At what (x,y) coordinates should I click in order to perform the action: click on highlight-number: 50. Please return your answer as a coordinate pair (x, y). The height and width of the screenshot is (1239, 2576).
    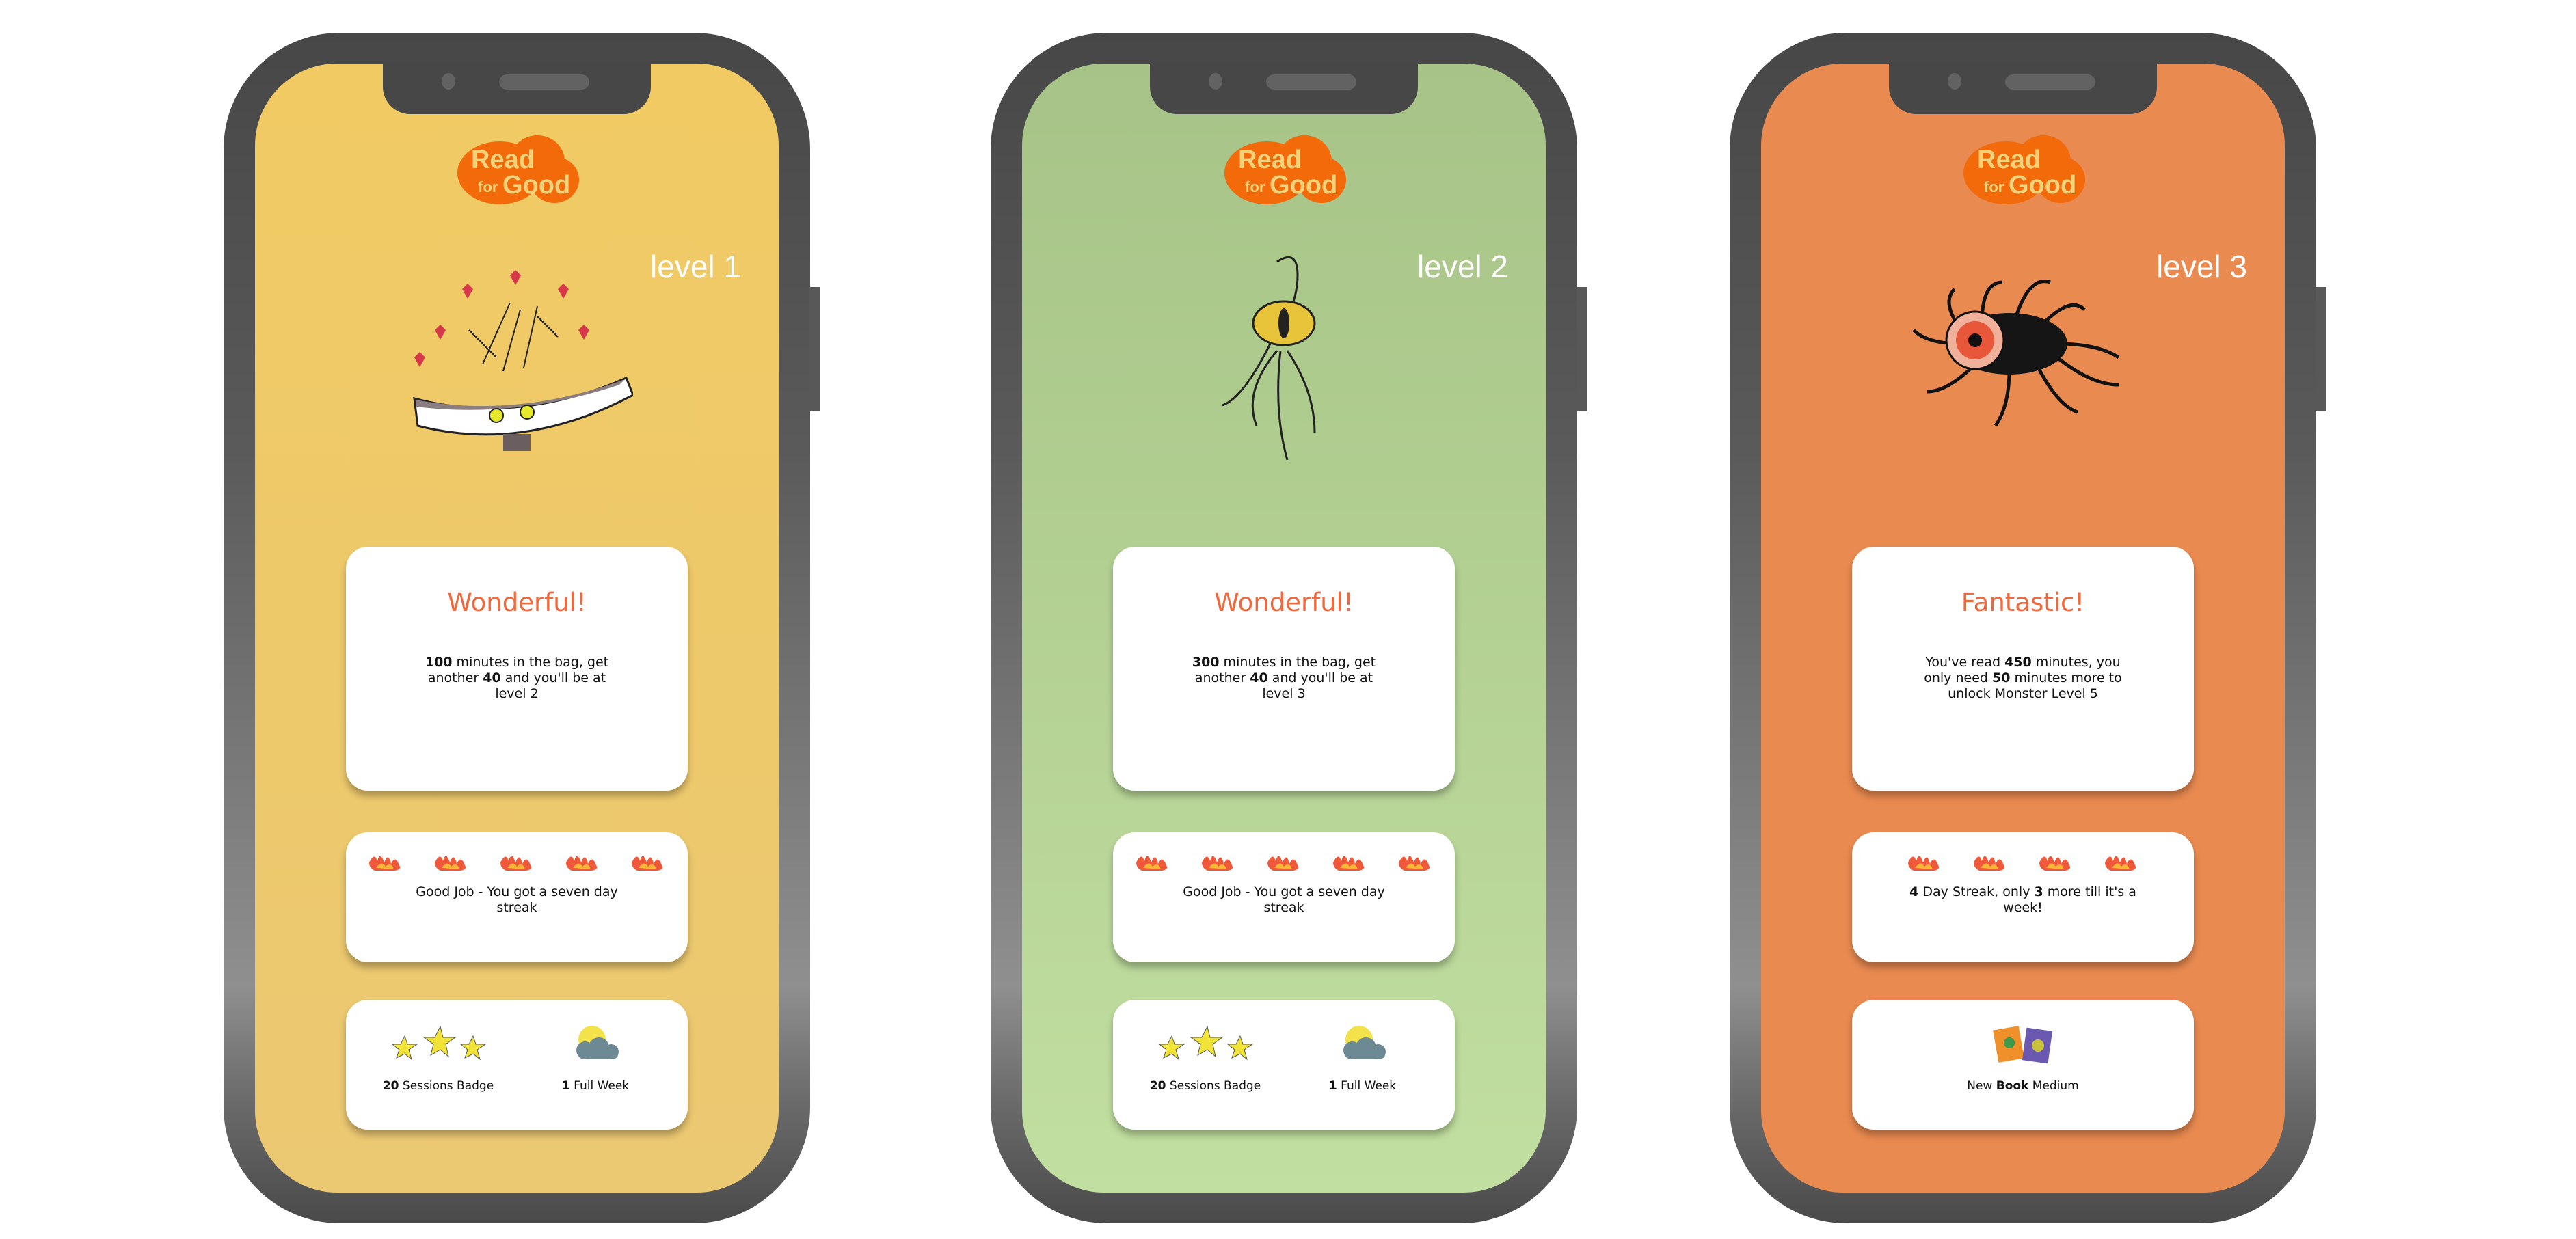
    Looking at the image, I should click on (2001, 677).